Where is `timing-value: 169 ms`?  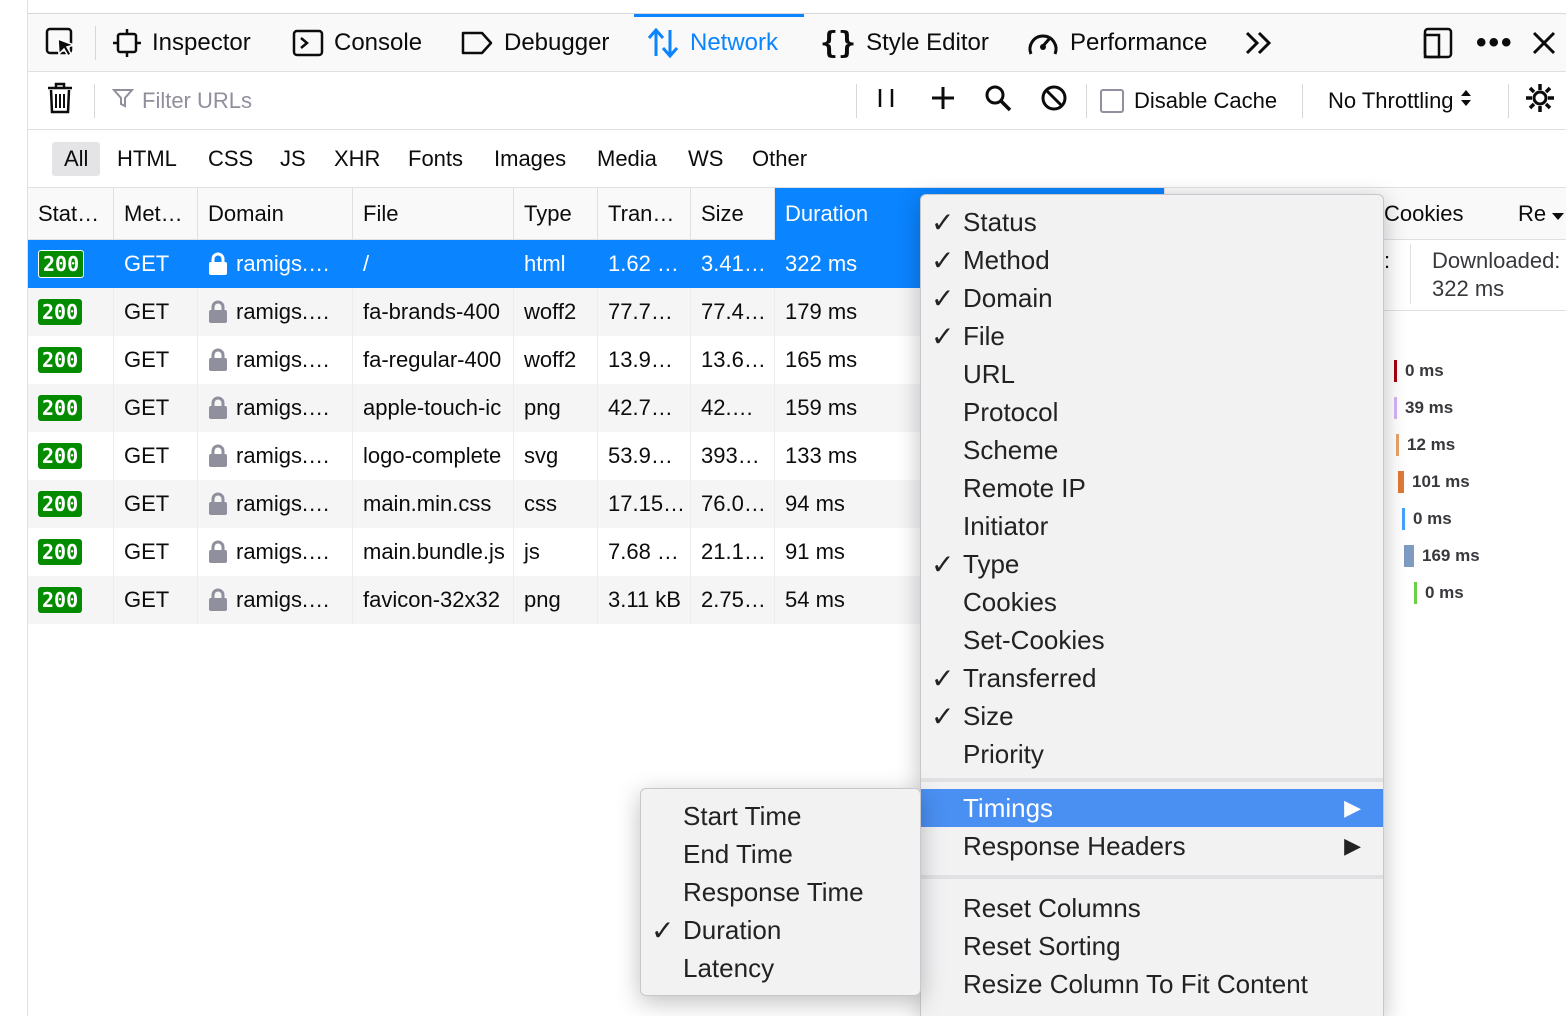 timing-value: 169 ms is located at coordinates (1451, 555).